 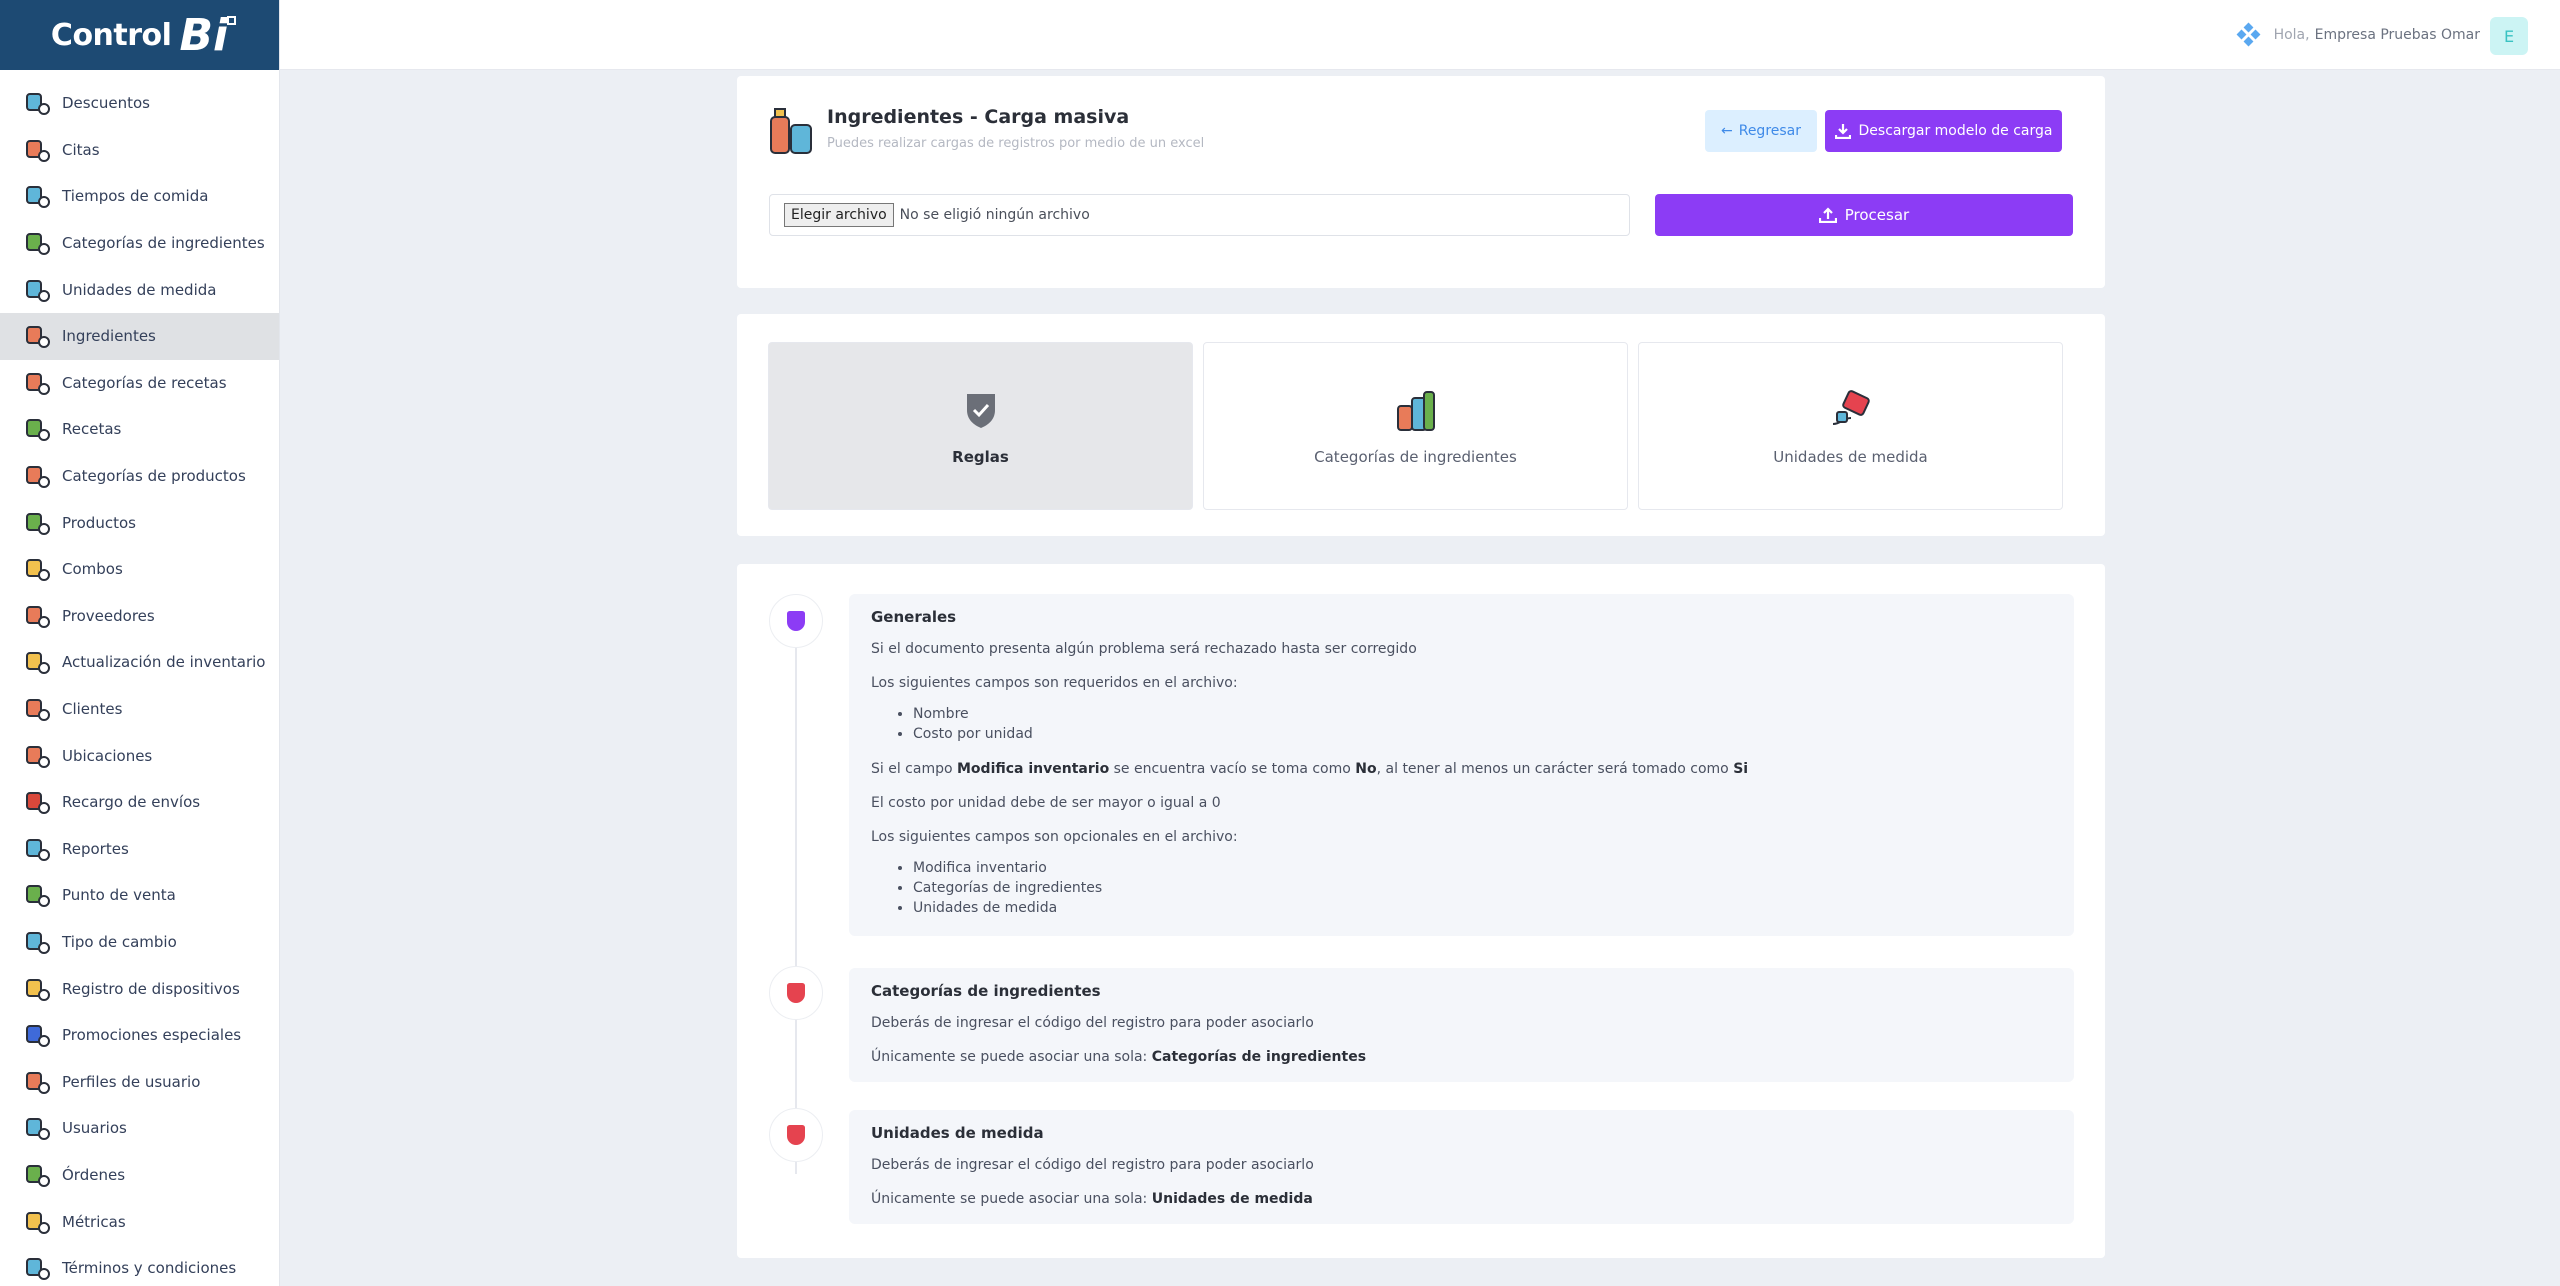 I want to click on inventory-update-icon, so click(x=38, y=662).